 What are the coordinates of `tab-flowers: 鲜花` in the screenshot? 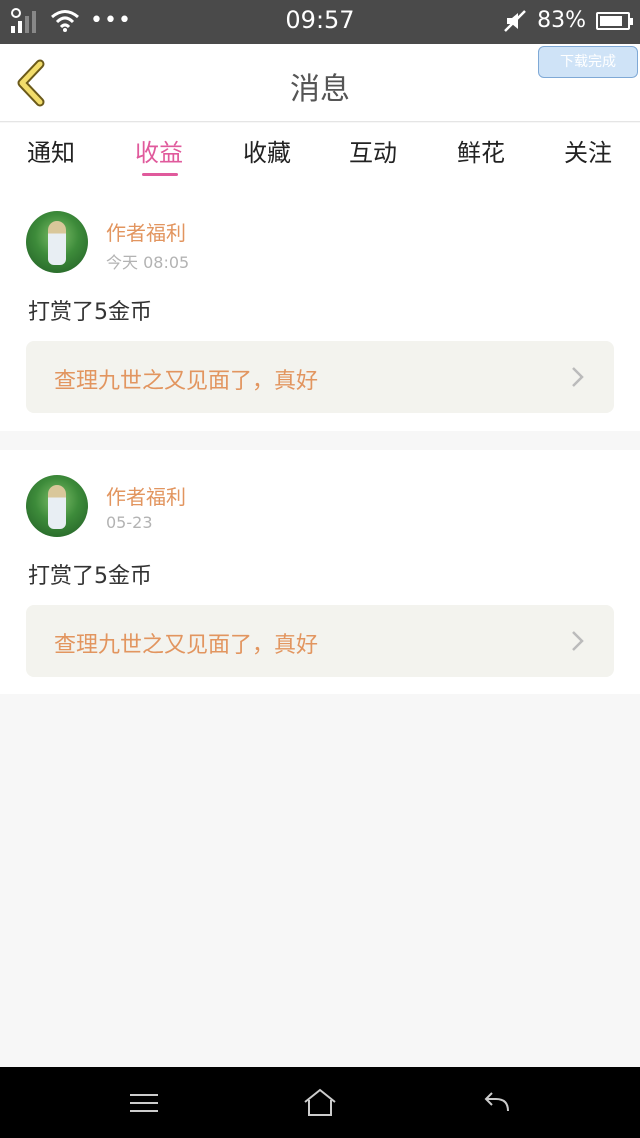 It's located at (481, 150).